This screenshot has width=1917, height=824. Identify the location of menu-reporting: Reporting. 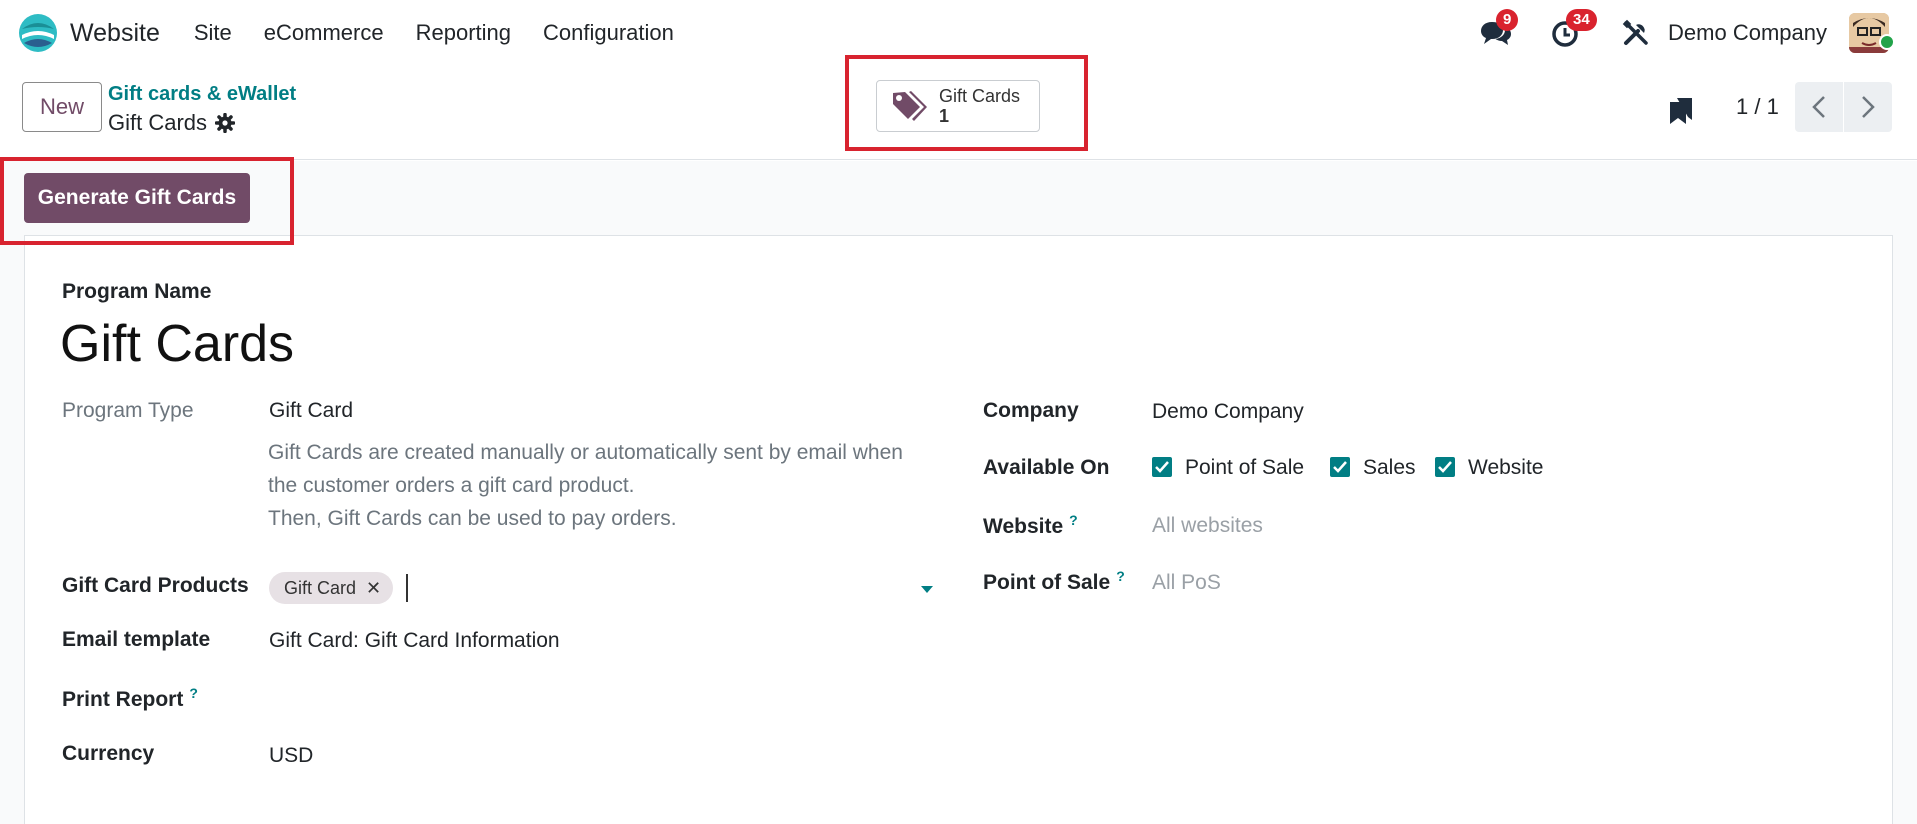
(463, 33).